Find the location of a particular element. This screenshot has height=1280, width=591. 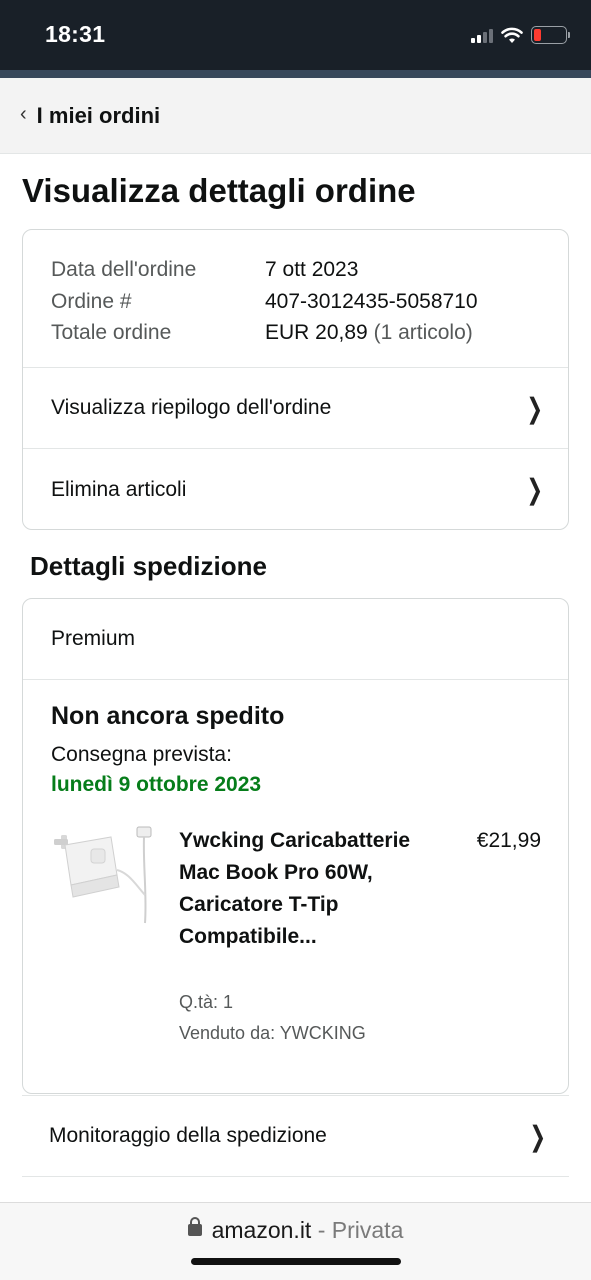

url-domain: amazon.it is located at coordinates (261, 1230).